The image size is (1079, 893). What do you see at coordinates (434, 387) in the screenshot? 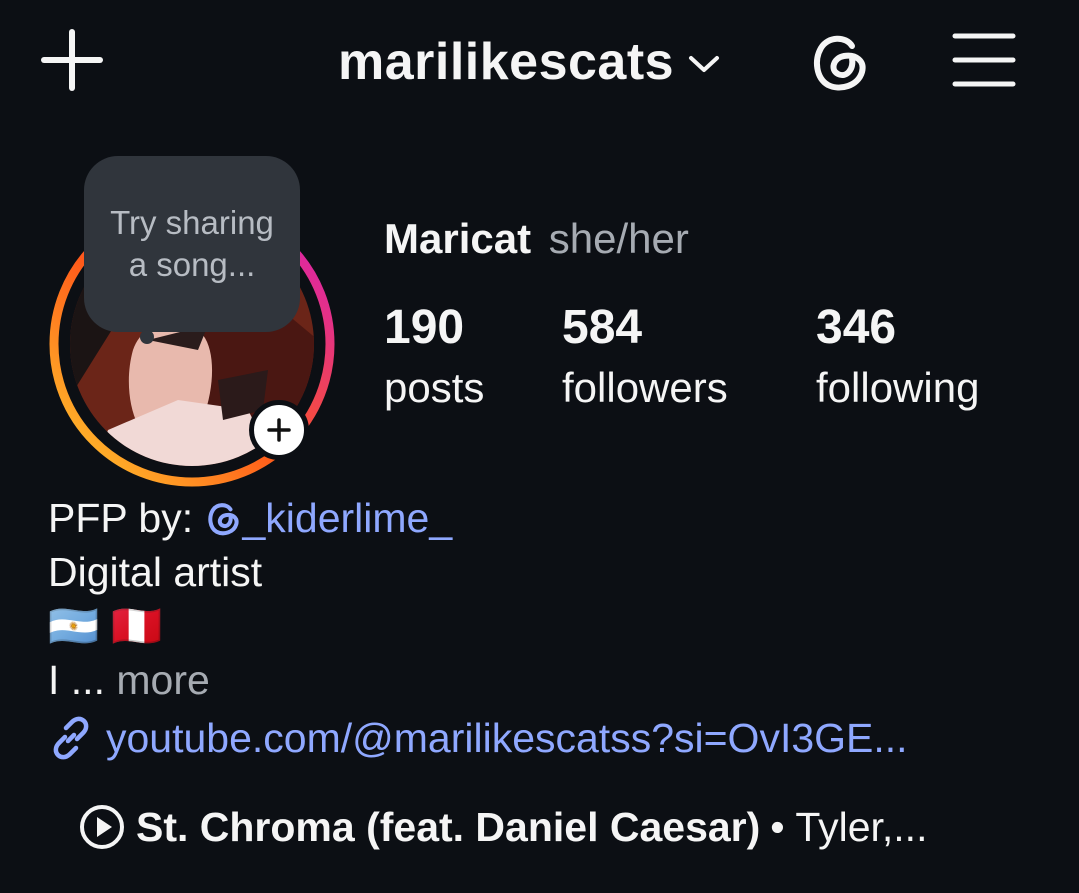
I see `posts-label: posts` at bounding box center [434, 387].